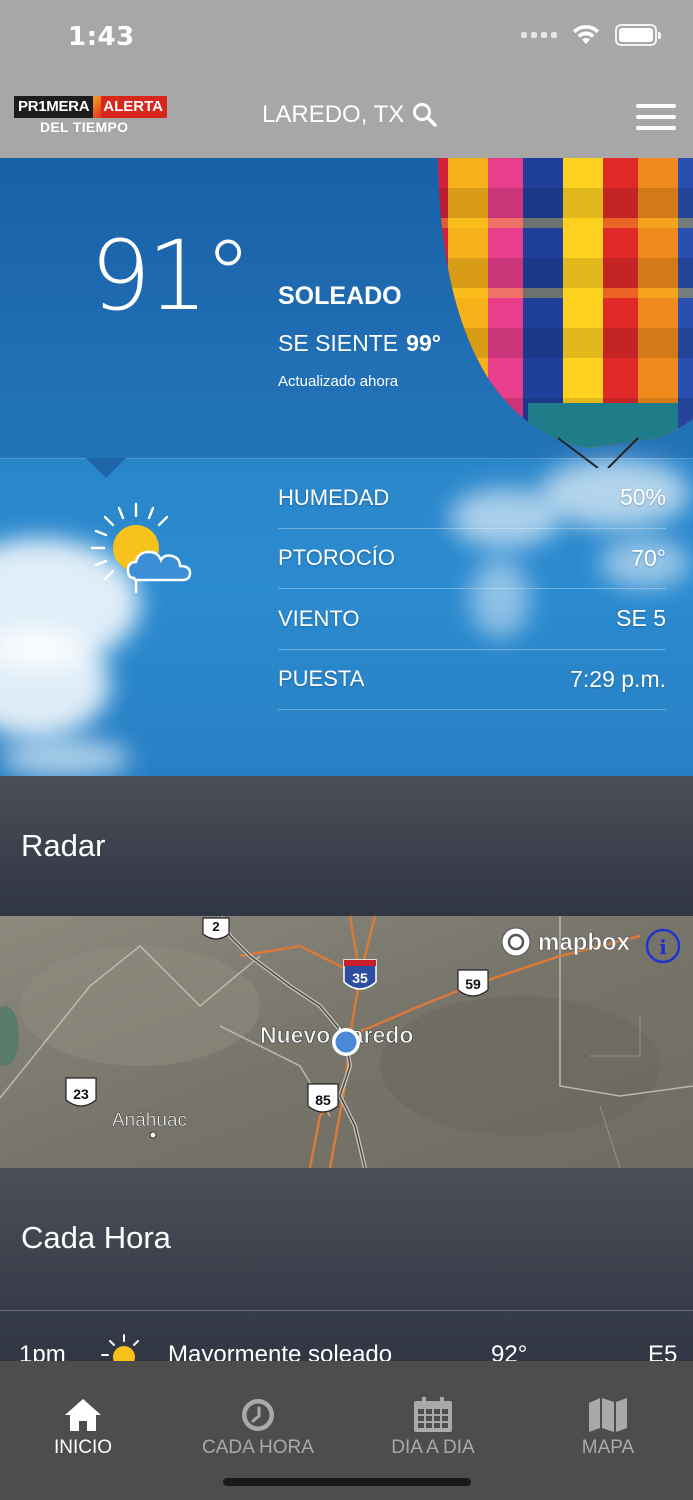 This screenshot has width=693, height=1500. Describe the element at coordinates (472, 680) in the screenshot. I see `detail-row-sunset: PUESTA 7:29 p.m.` at that location.